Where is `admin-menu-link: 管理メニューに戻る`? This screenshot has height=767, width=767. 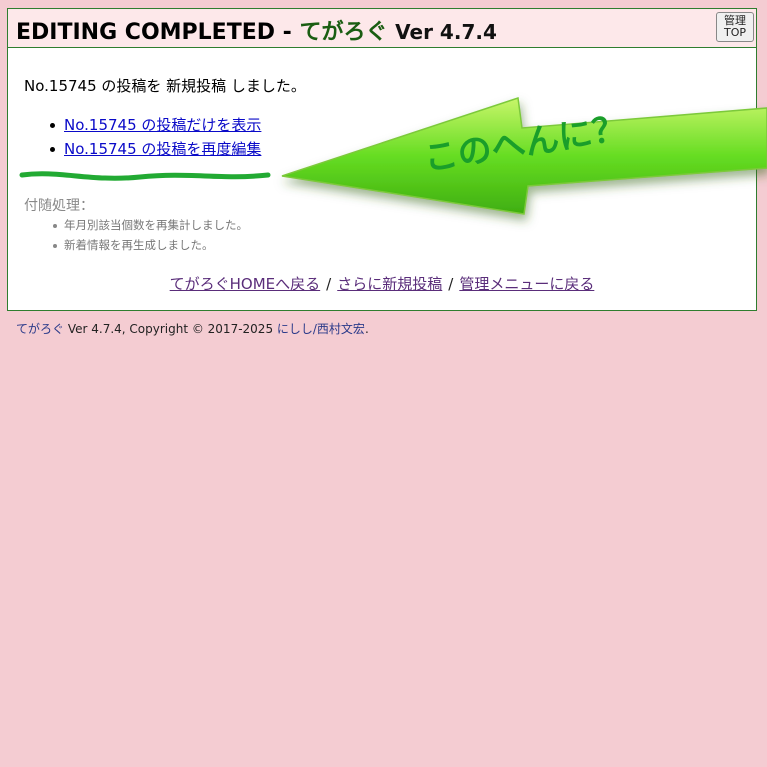 admin-menu-link: 管理メニューに戻る is located at coordinates (526, 284).